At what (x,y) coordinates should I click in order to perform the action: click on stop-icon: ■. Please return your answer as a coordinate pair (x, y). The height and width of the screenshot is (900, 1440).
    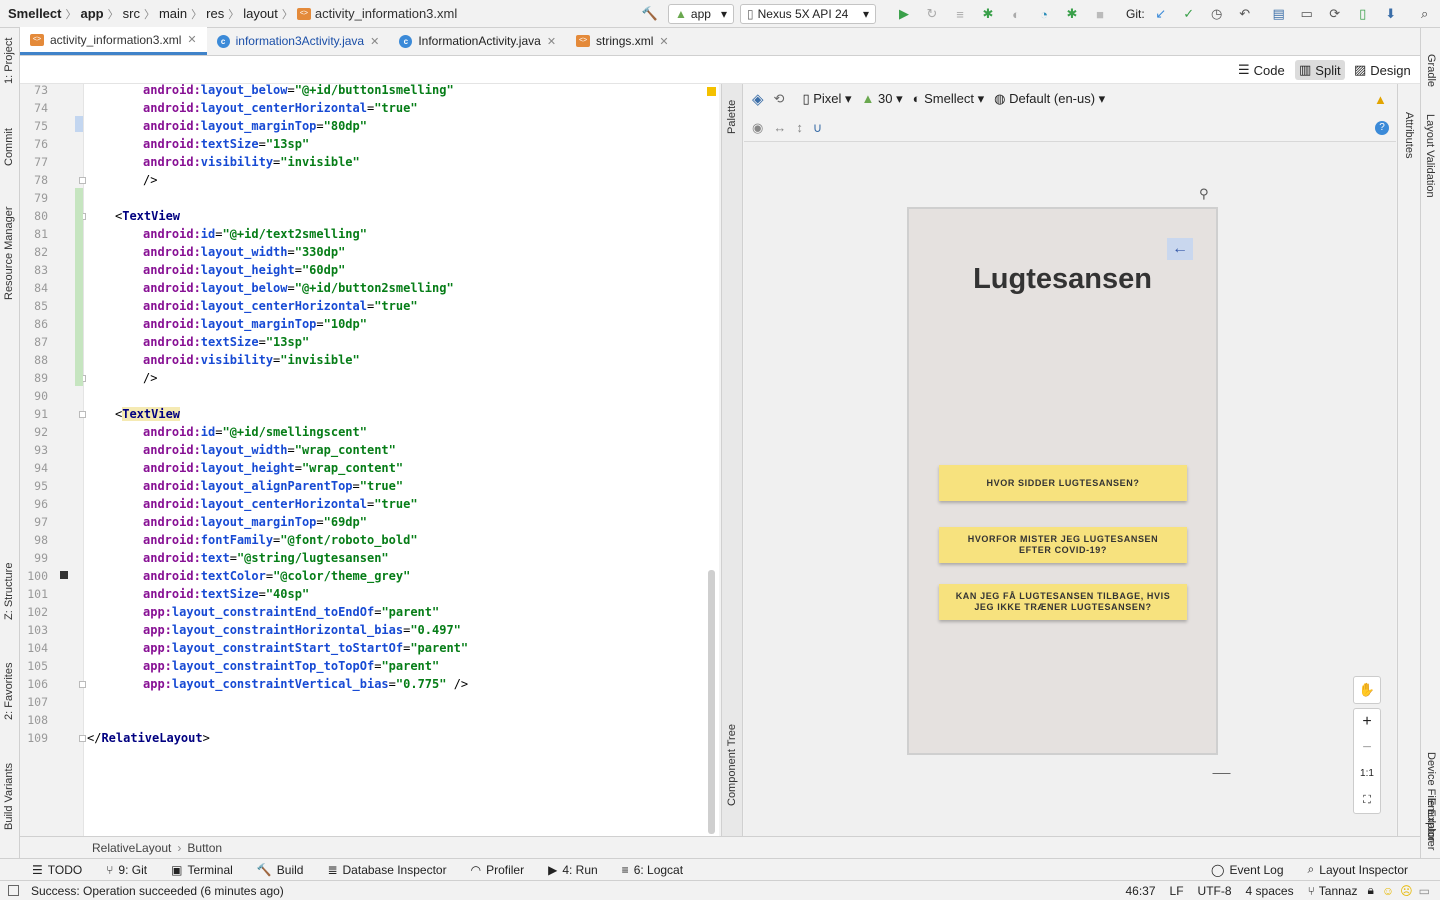
    Looking at the image, I should click on (1100, 14).